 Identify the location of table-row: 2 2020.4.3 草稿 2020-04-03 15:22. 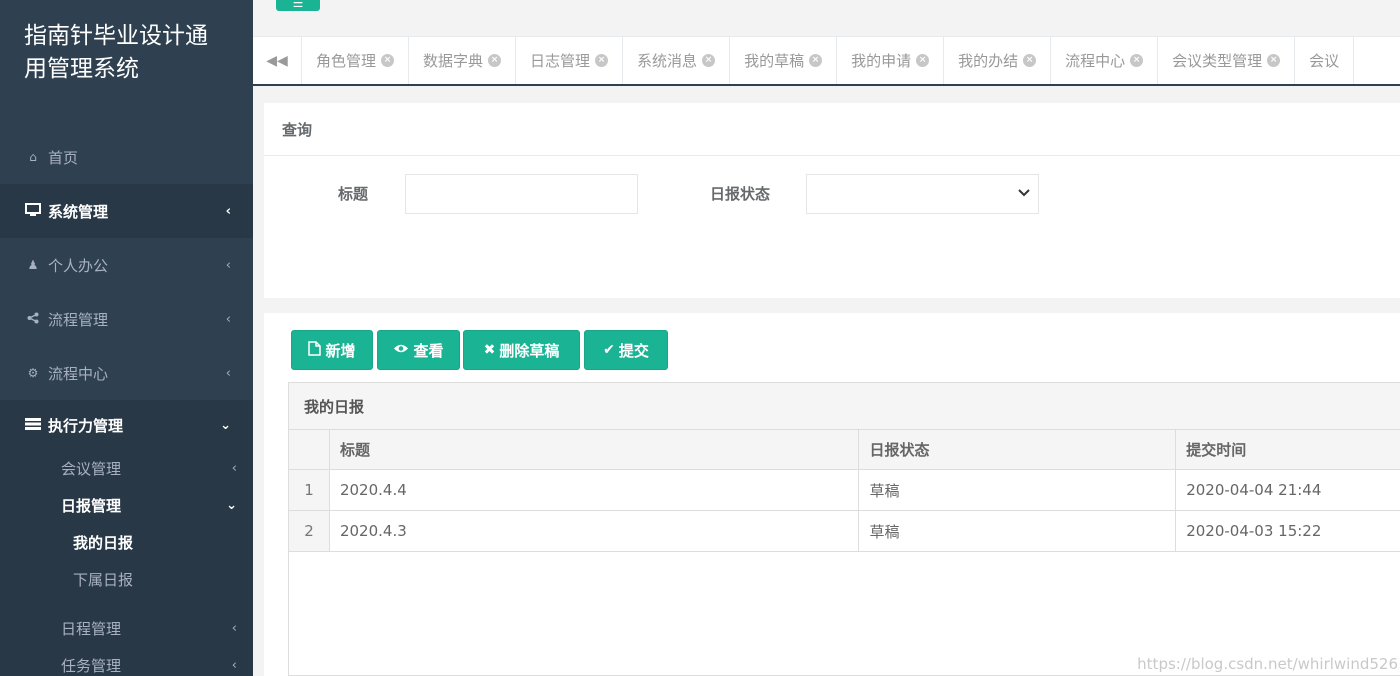
(844, 531).